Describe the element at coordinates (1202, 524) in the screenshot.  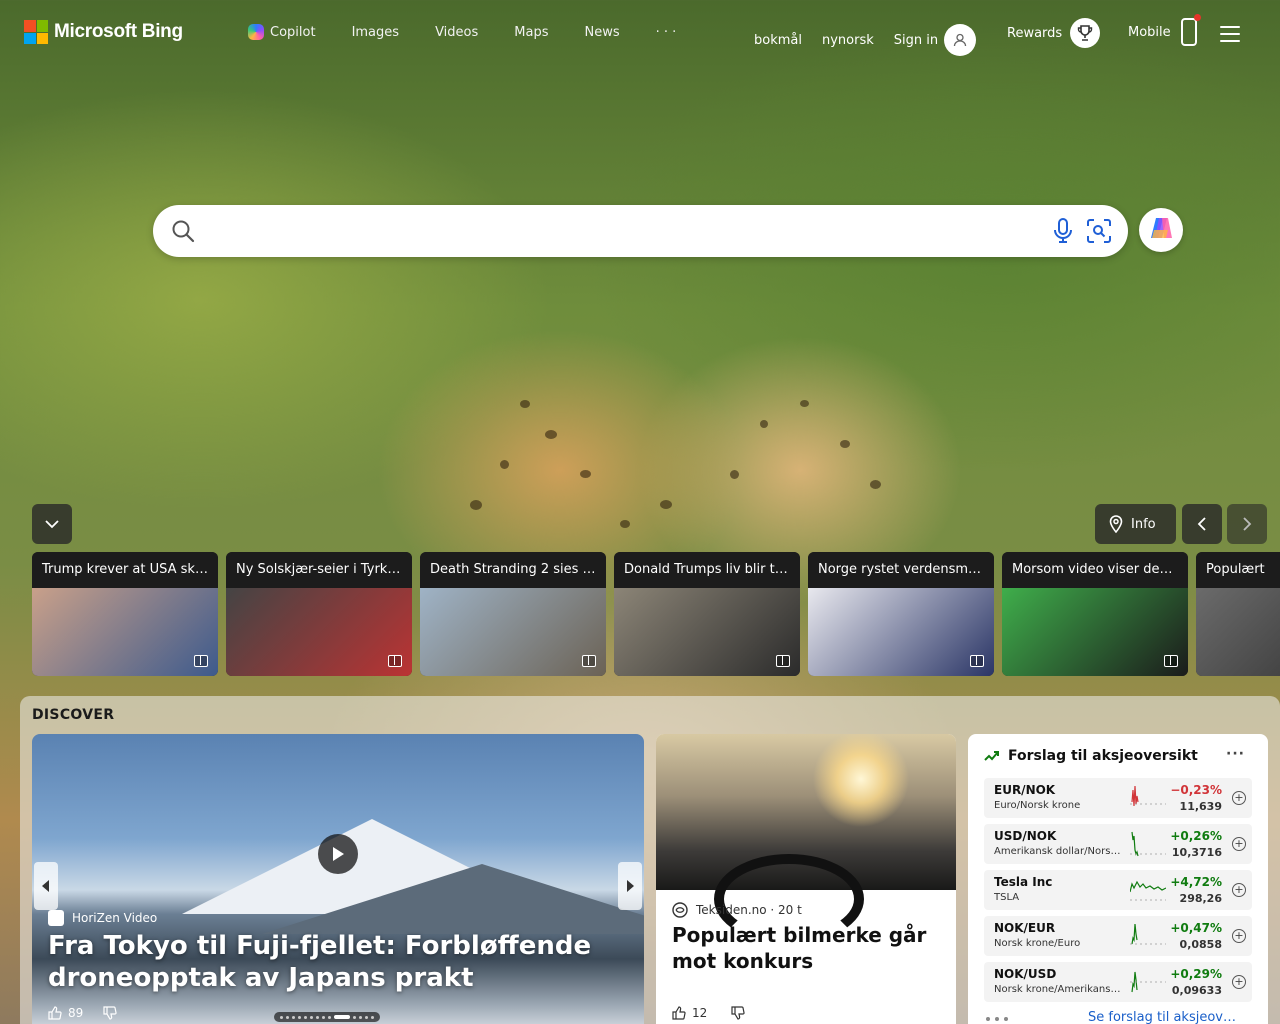
I see `previous-image-button` at that location.